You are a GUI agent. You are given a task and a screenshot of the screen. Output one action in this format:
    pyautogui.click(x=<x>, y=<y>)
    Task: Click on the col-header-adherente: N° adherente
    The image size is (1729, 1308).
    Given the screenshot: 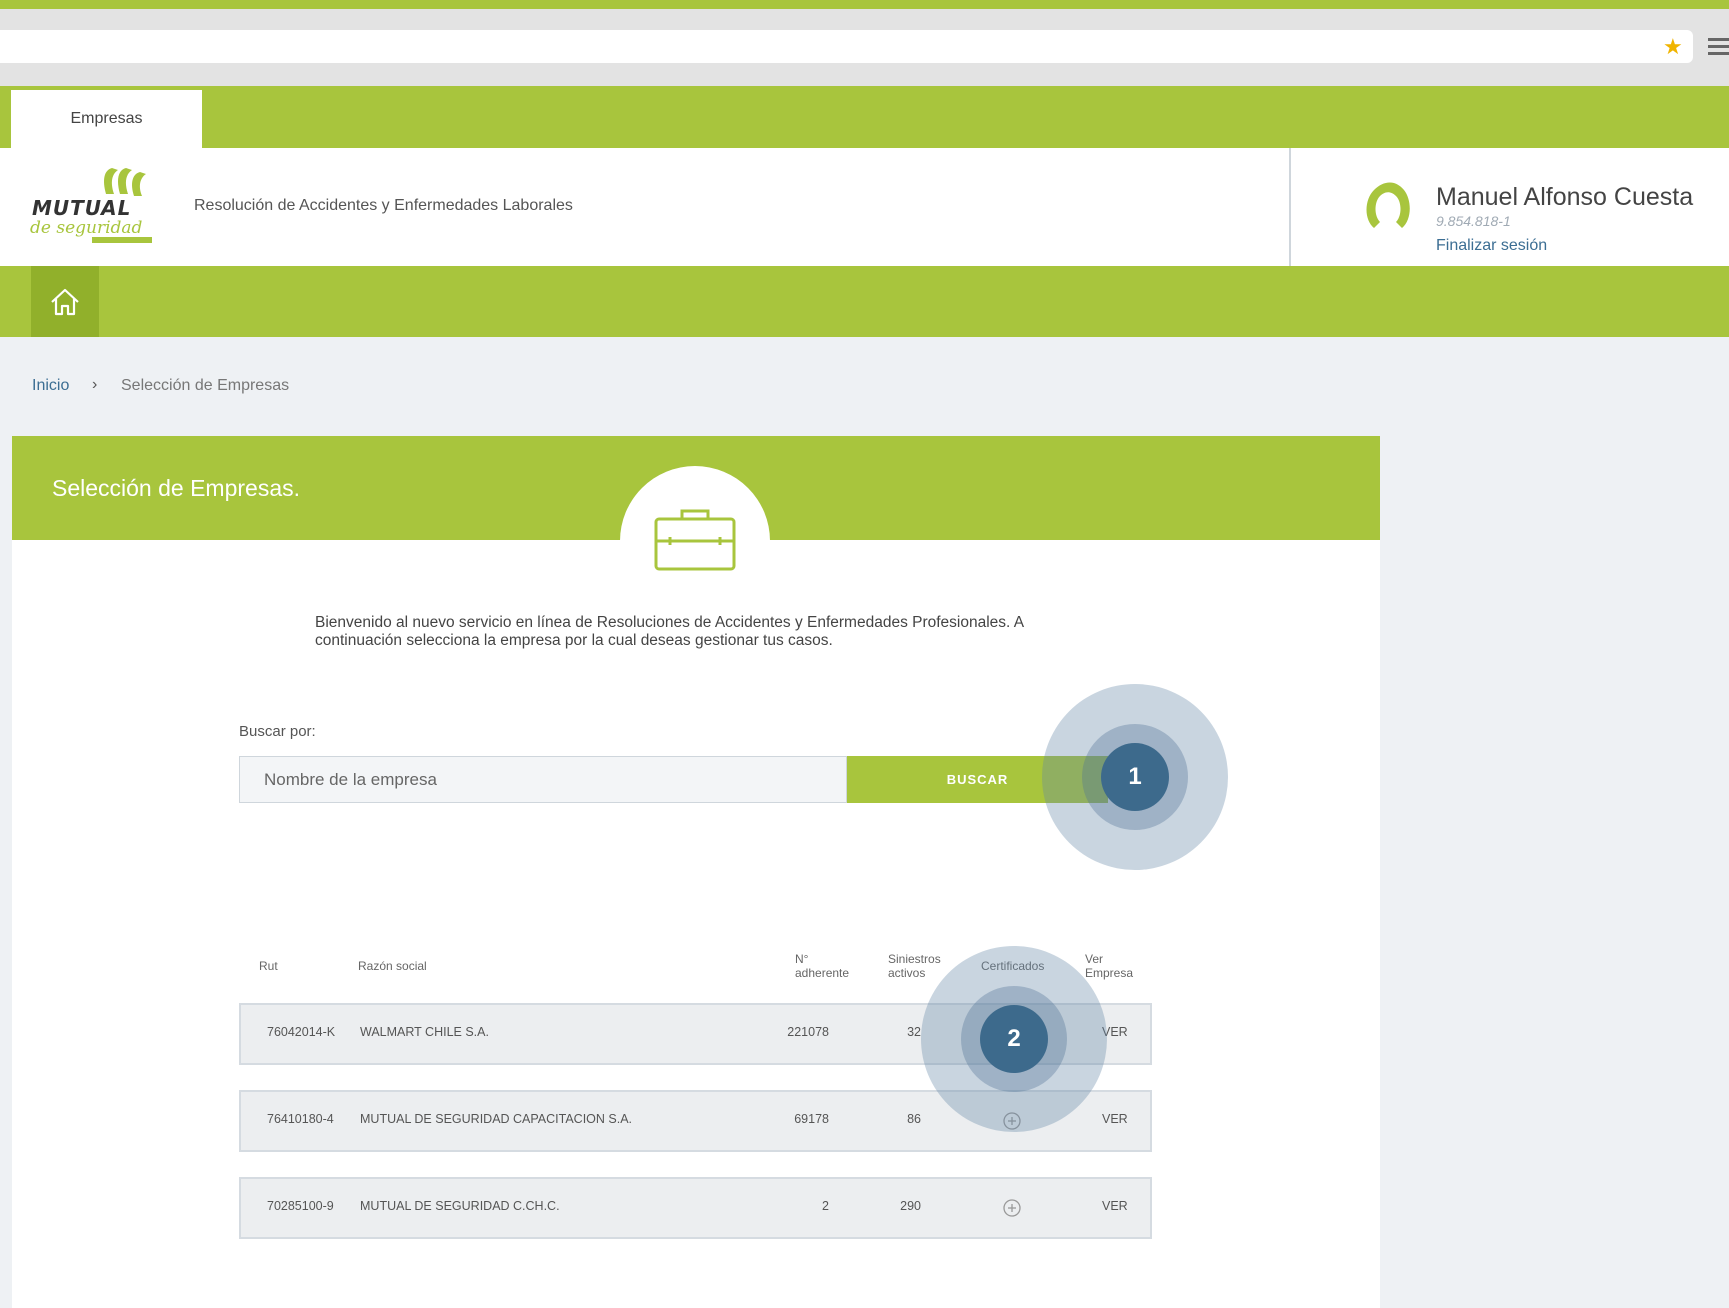 What is the action you would take?
    pyautogui.click(x=822, y=966)
    